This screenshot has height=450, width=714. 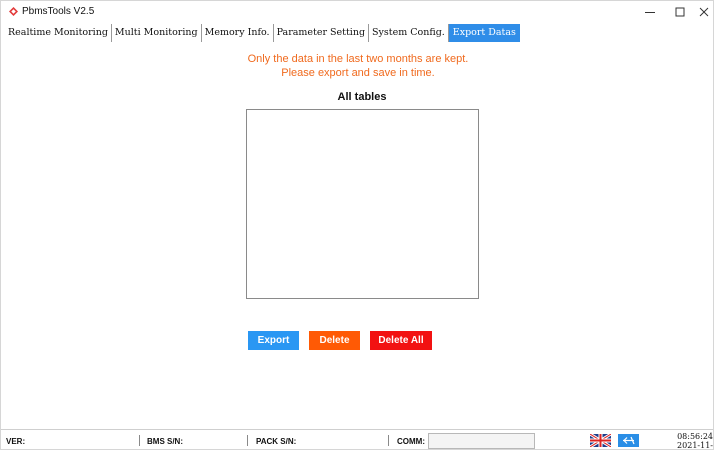 What do you see at coordinates (13, 11) in the screenshot?
I see `app-logo-icon` at bounding box center [13, 11].